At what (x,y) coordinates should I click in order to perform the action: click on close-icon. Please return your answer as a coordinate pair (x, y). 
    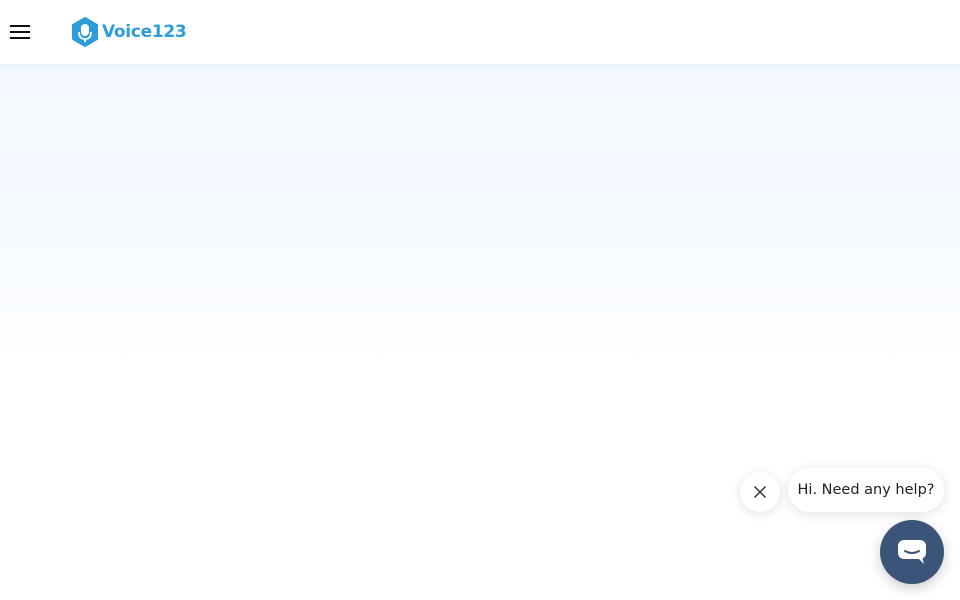
    Looking at the image, I should click on (760, 492).